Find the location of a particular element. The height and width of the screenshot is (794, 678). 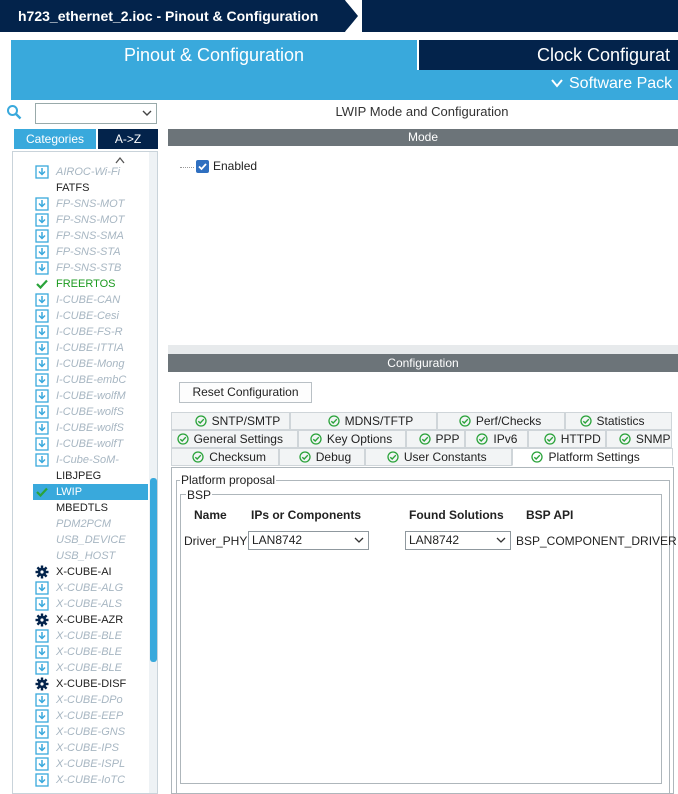

tree-item: AIROC-Wi-Fi is located at coordinates (90, 172).